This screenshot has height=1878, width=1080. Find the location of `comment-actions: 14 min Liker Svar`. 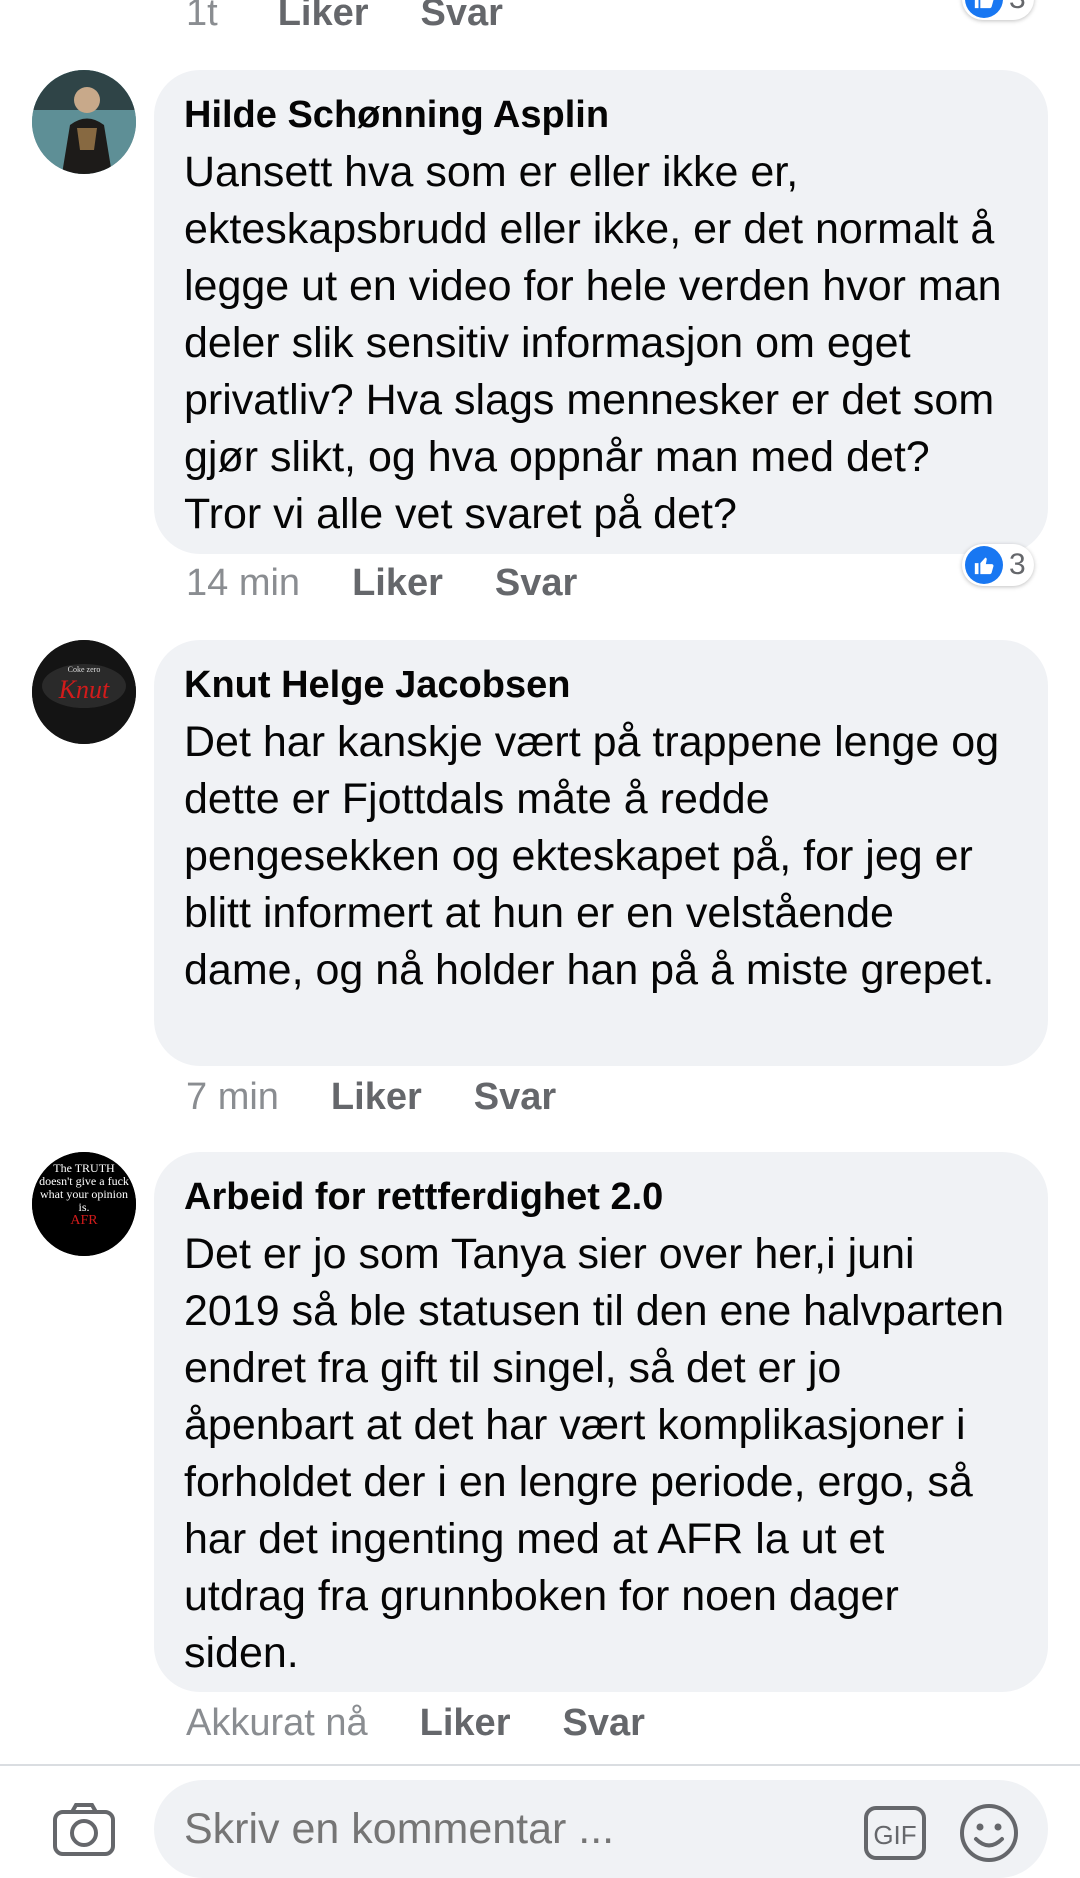

comment-actions: 14 min Liker Svar is located at coordinates (381, 583).